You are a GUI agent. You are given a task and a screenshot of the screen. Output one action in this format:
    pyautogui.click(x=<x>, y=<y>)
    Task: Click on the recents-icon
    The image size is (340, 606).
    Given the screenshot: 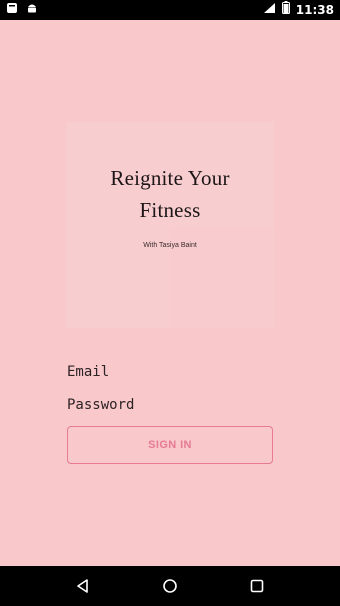 What is the action you would take?
    pyautogui.click(x=256, y=586)
    